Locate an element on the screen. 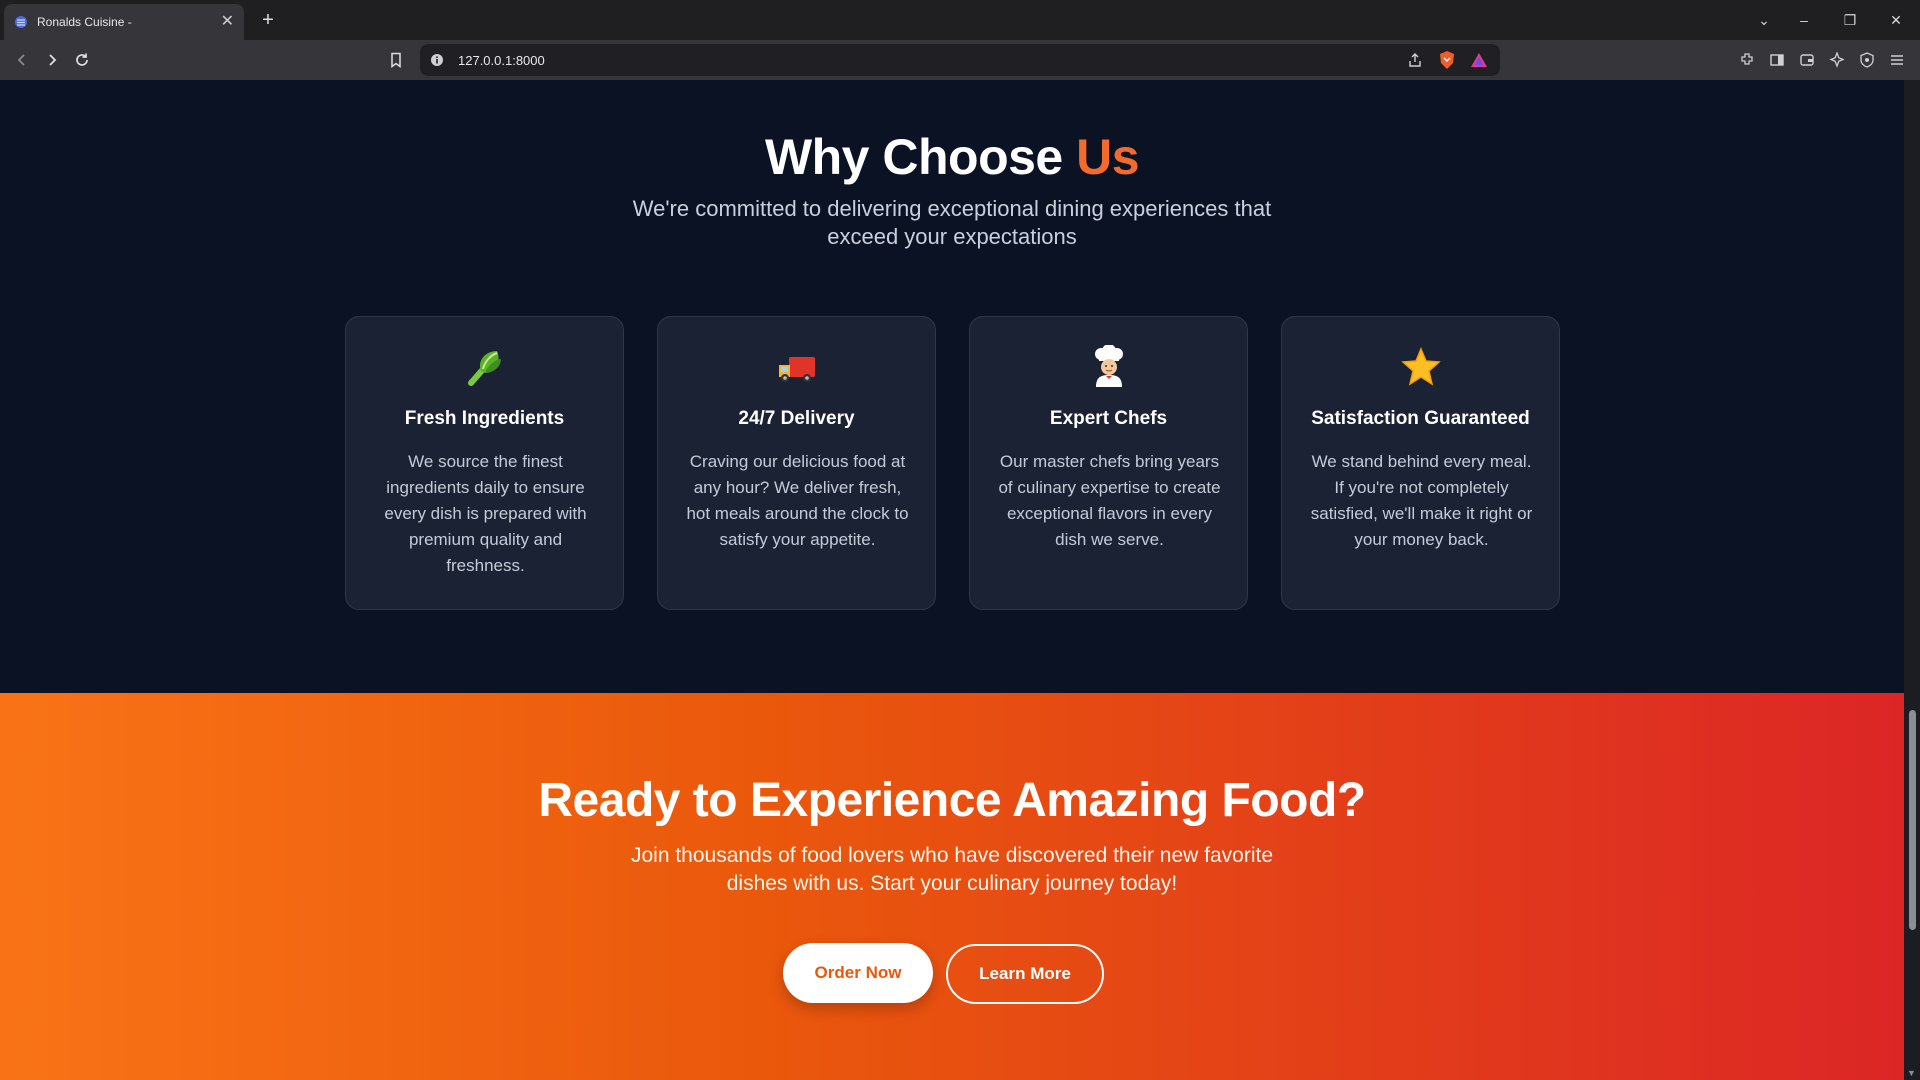 Image resolution: width=1920 pixels, height=1080 pixels. forward-icon is located at coordinates (52, 60).